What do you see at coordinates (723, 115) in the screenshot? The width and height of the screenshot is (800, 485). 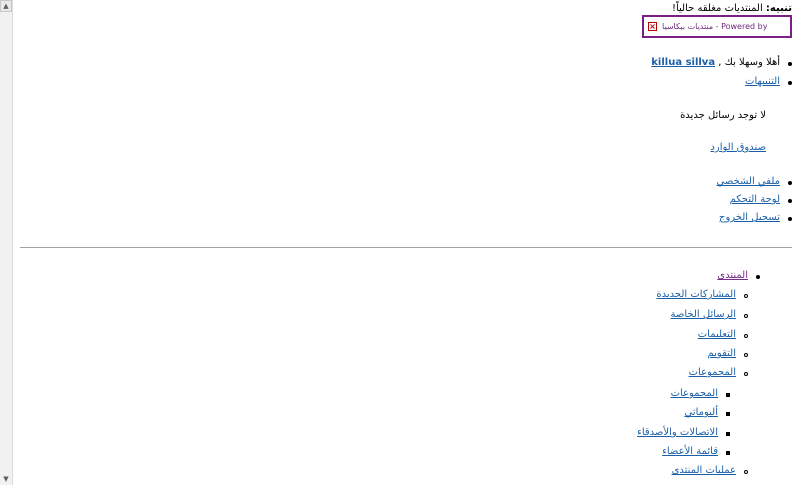 I see `no-messages-text: لا توجد رسائل جديدة` at bounding box center [723, 115].